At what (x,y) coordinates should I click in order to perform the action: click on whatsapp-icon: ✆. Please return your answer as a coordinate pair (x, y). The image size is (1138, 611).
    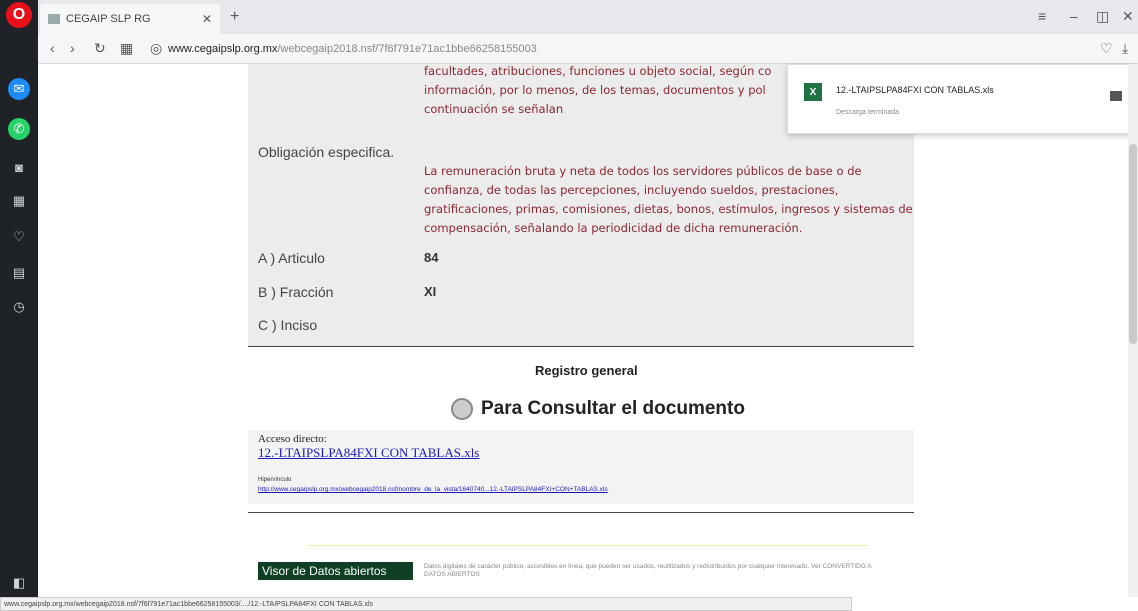
    Looking at the image, I should click on (19, 129).